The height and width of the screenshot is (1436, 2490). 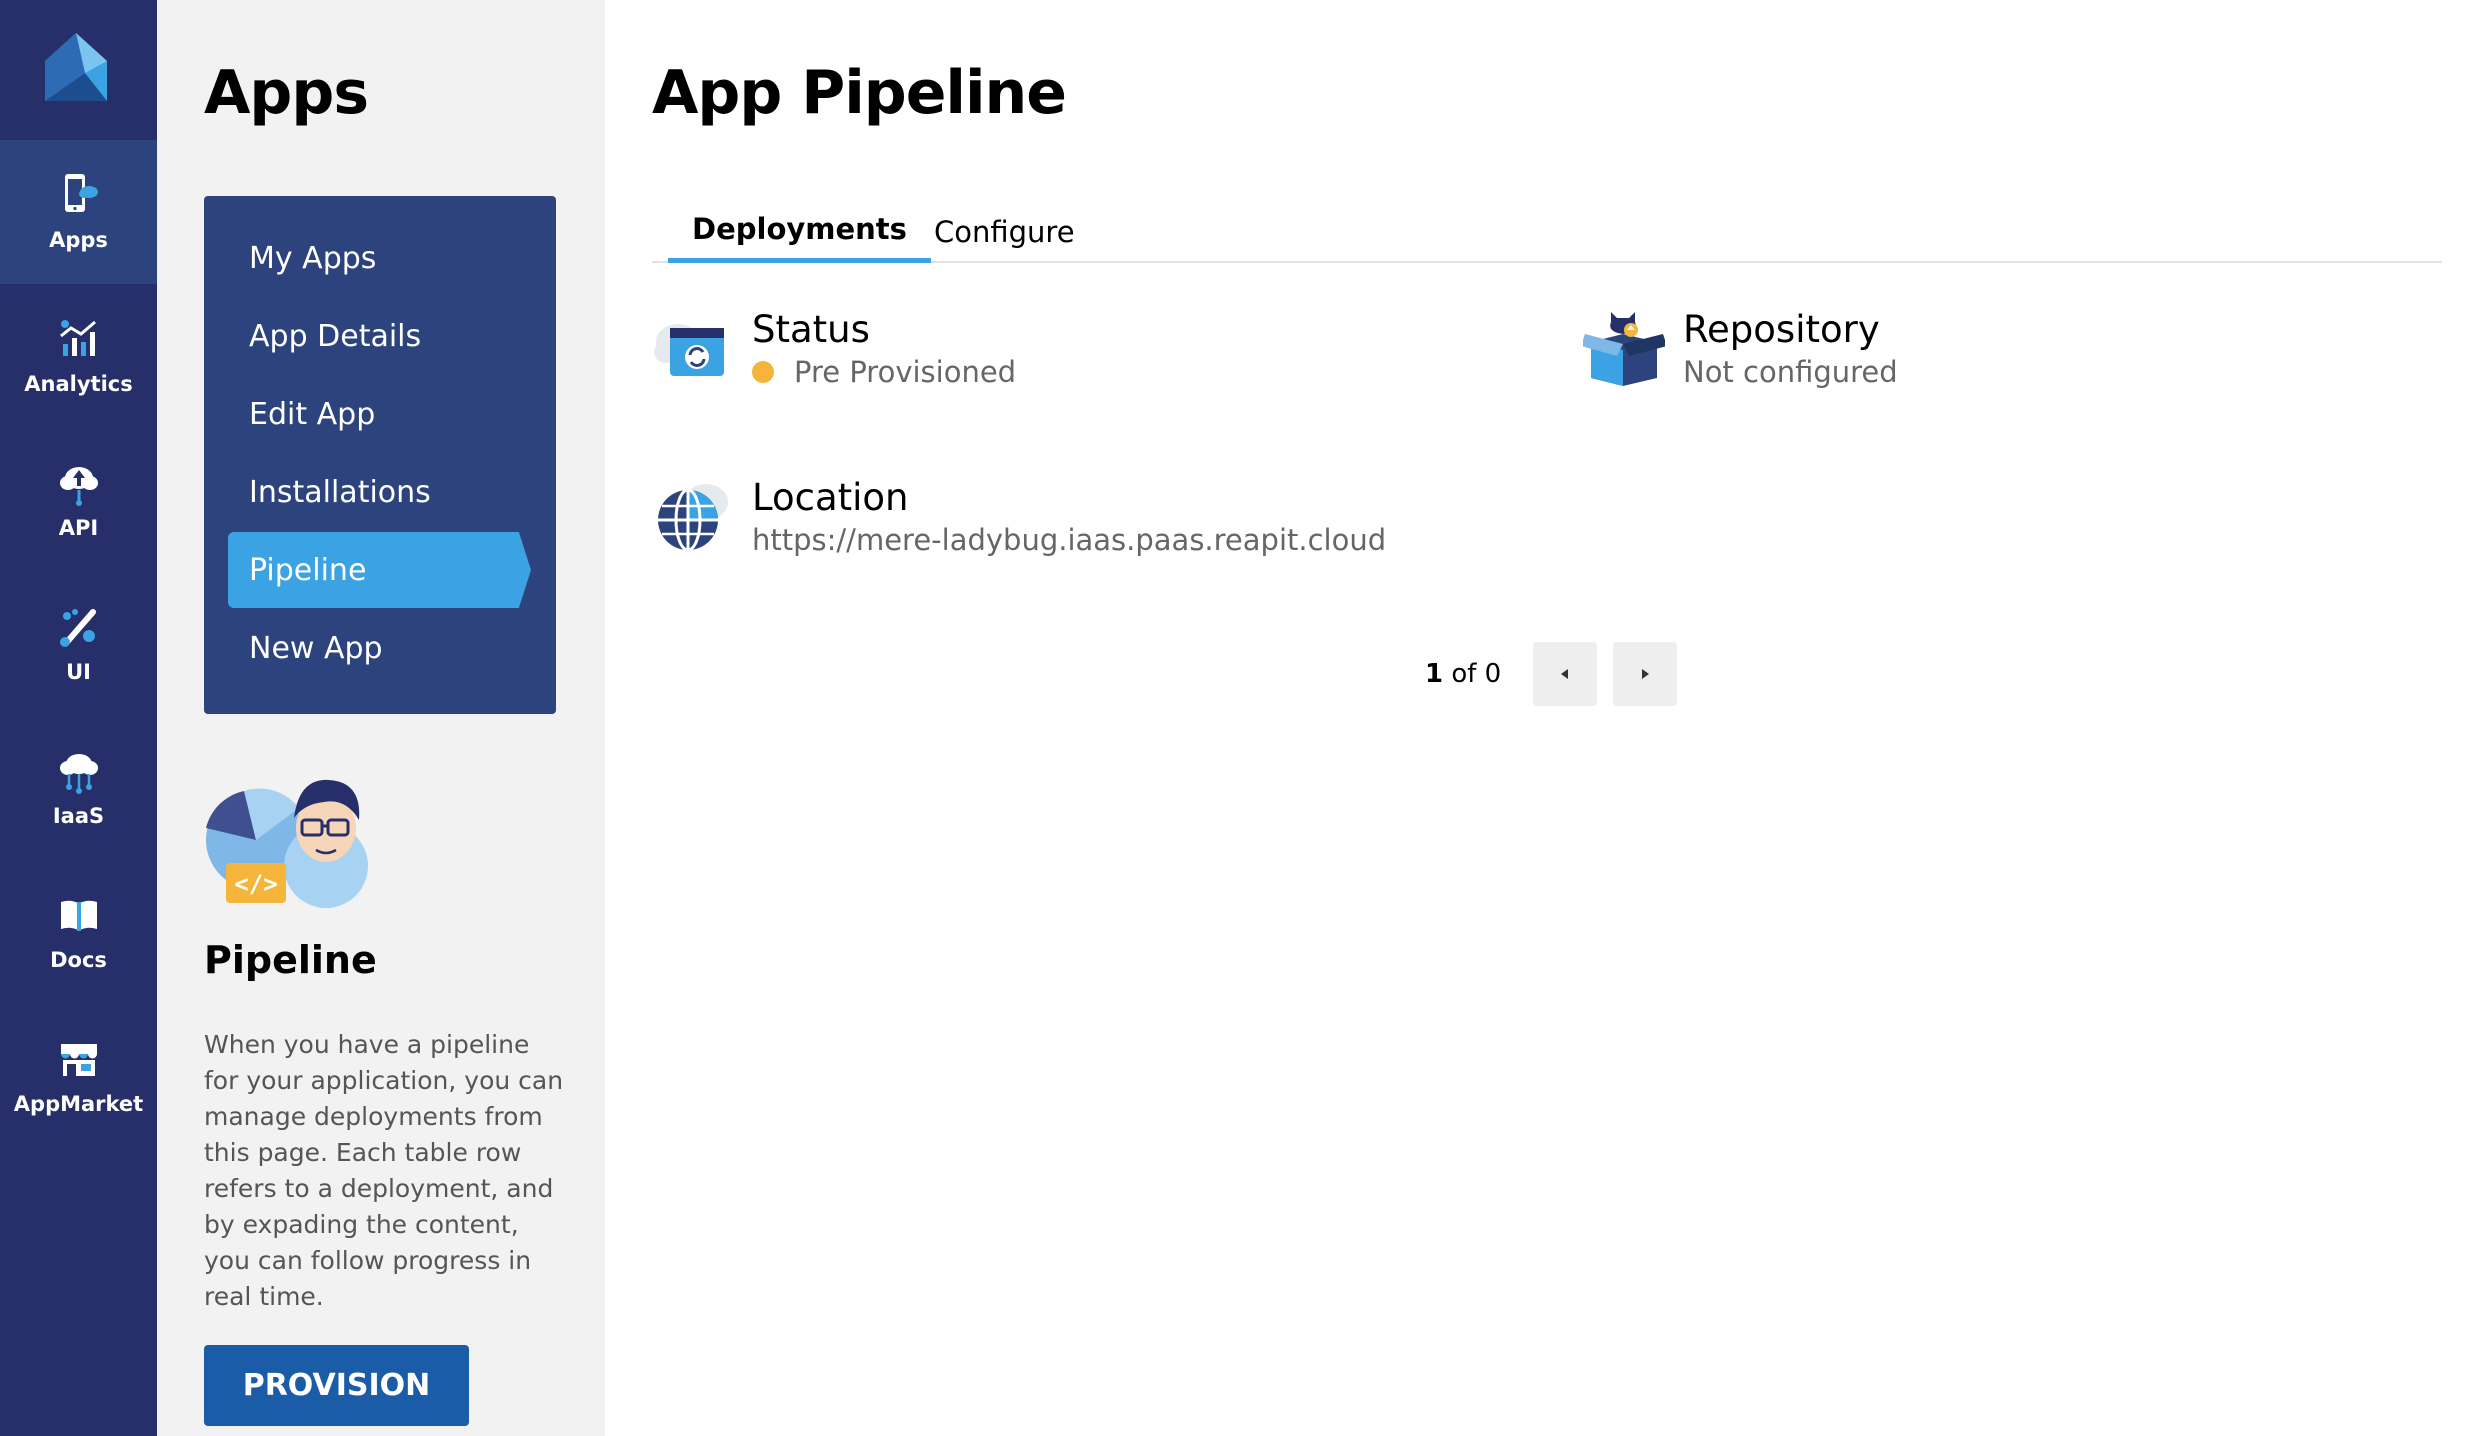 What do you see at coordinates (336, 1385) in the screenshot?
I see `provision-button: PROVISION` at bounding box center [336, 1385].